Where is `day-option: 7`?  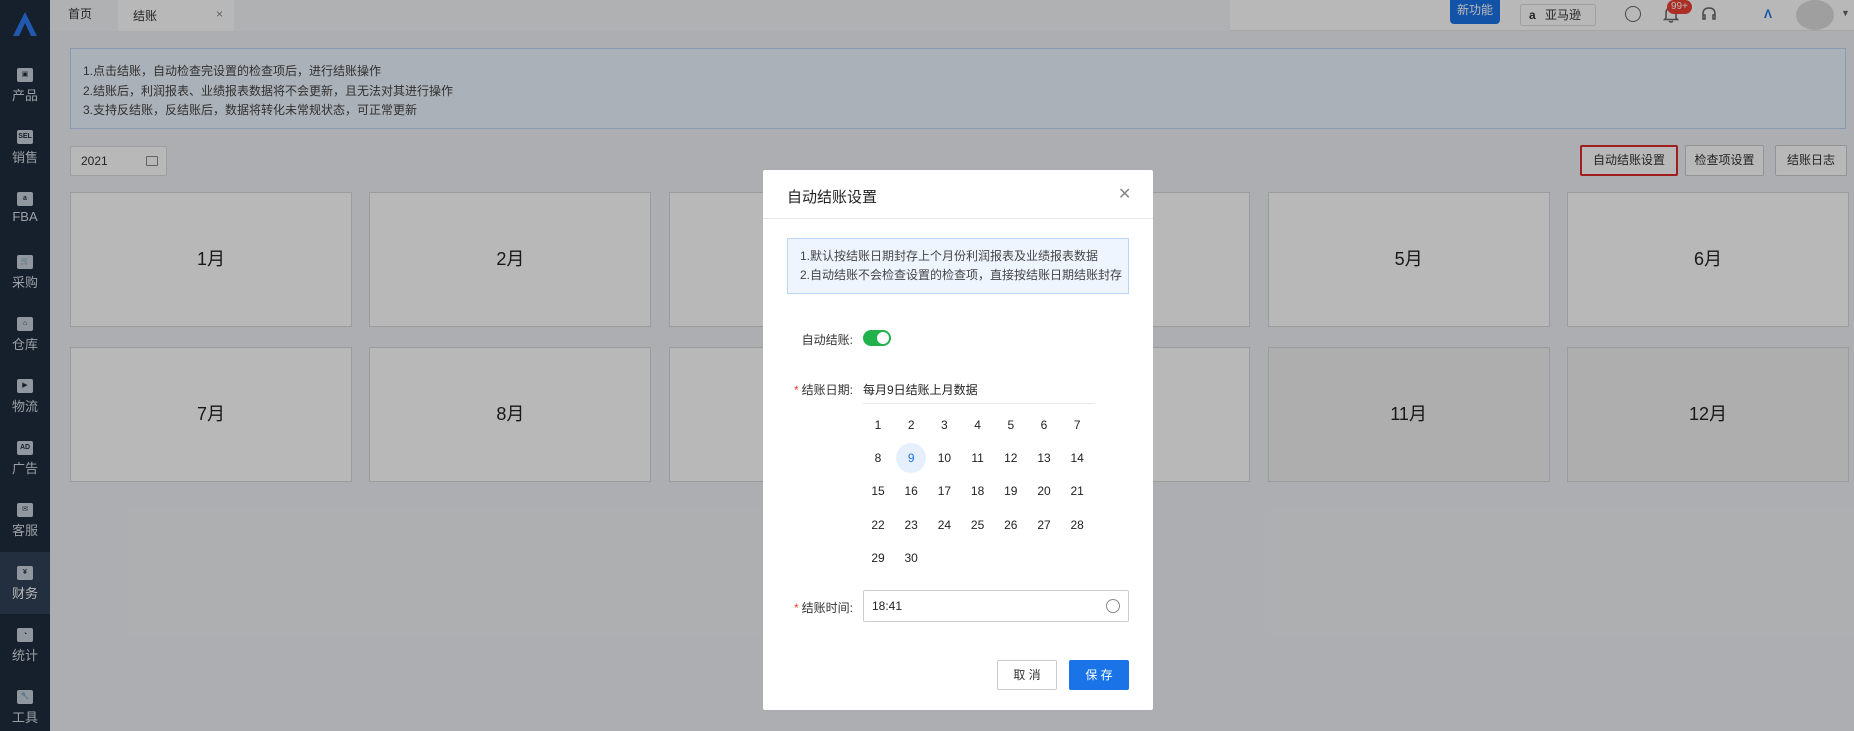
day-option: 7 is located at coordinates (1077, 425).